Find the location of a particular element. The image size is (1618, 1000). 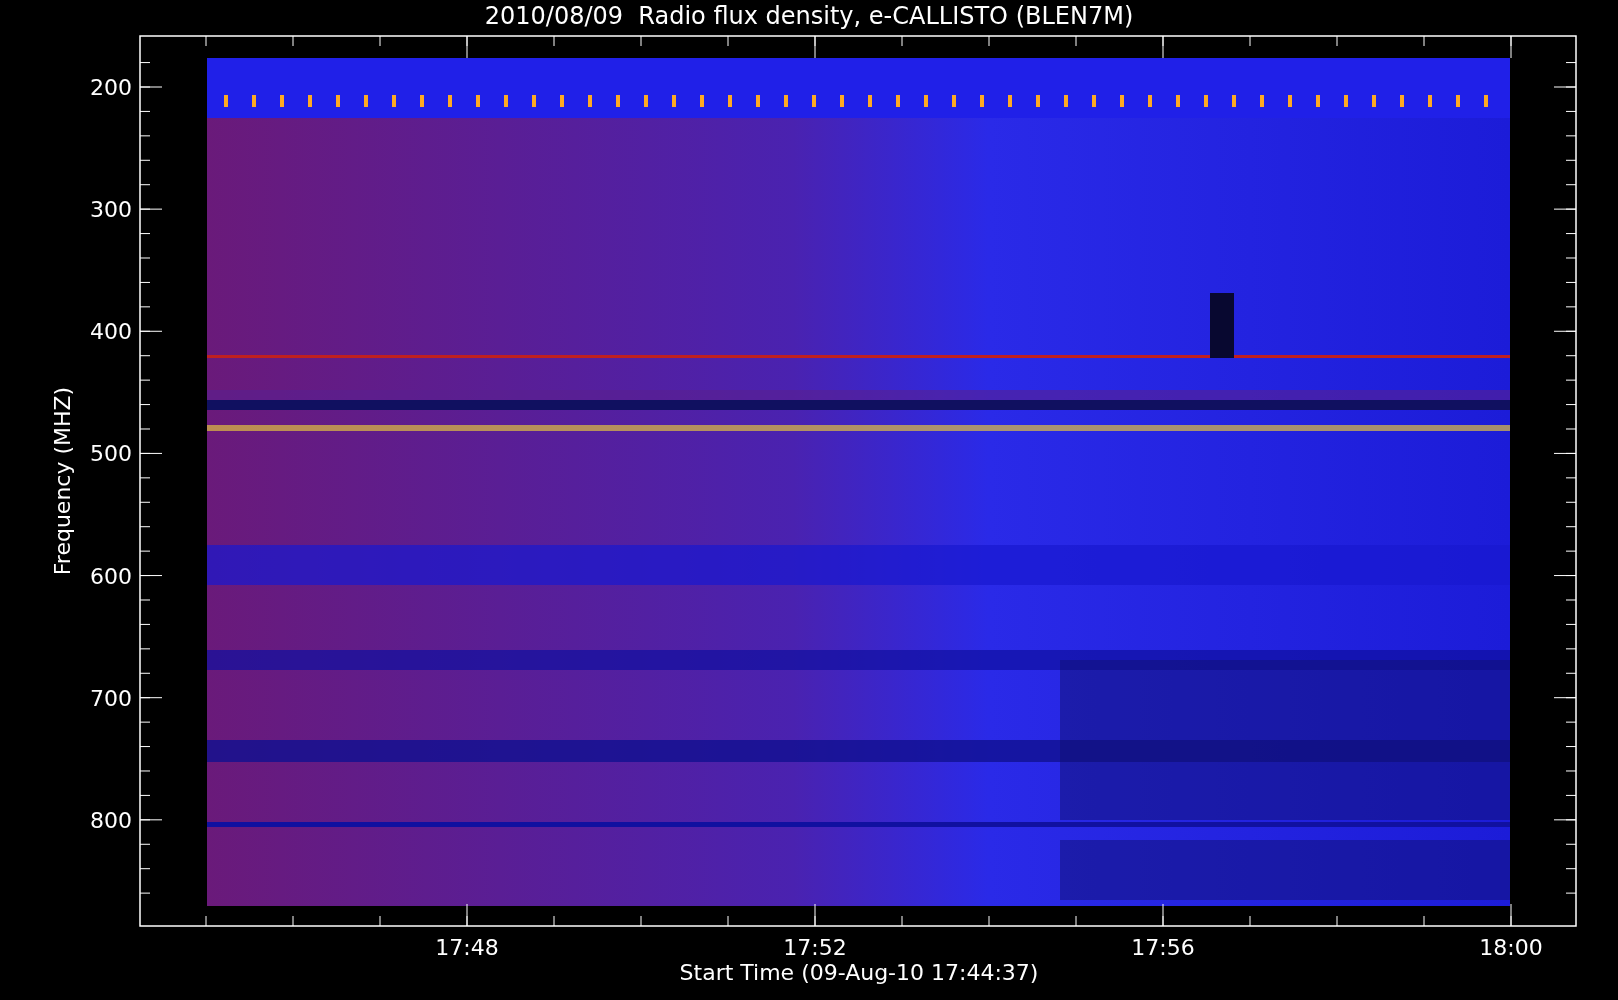

y-tick-label: 800 is located at coordinates (111, 820).